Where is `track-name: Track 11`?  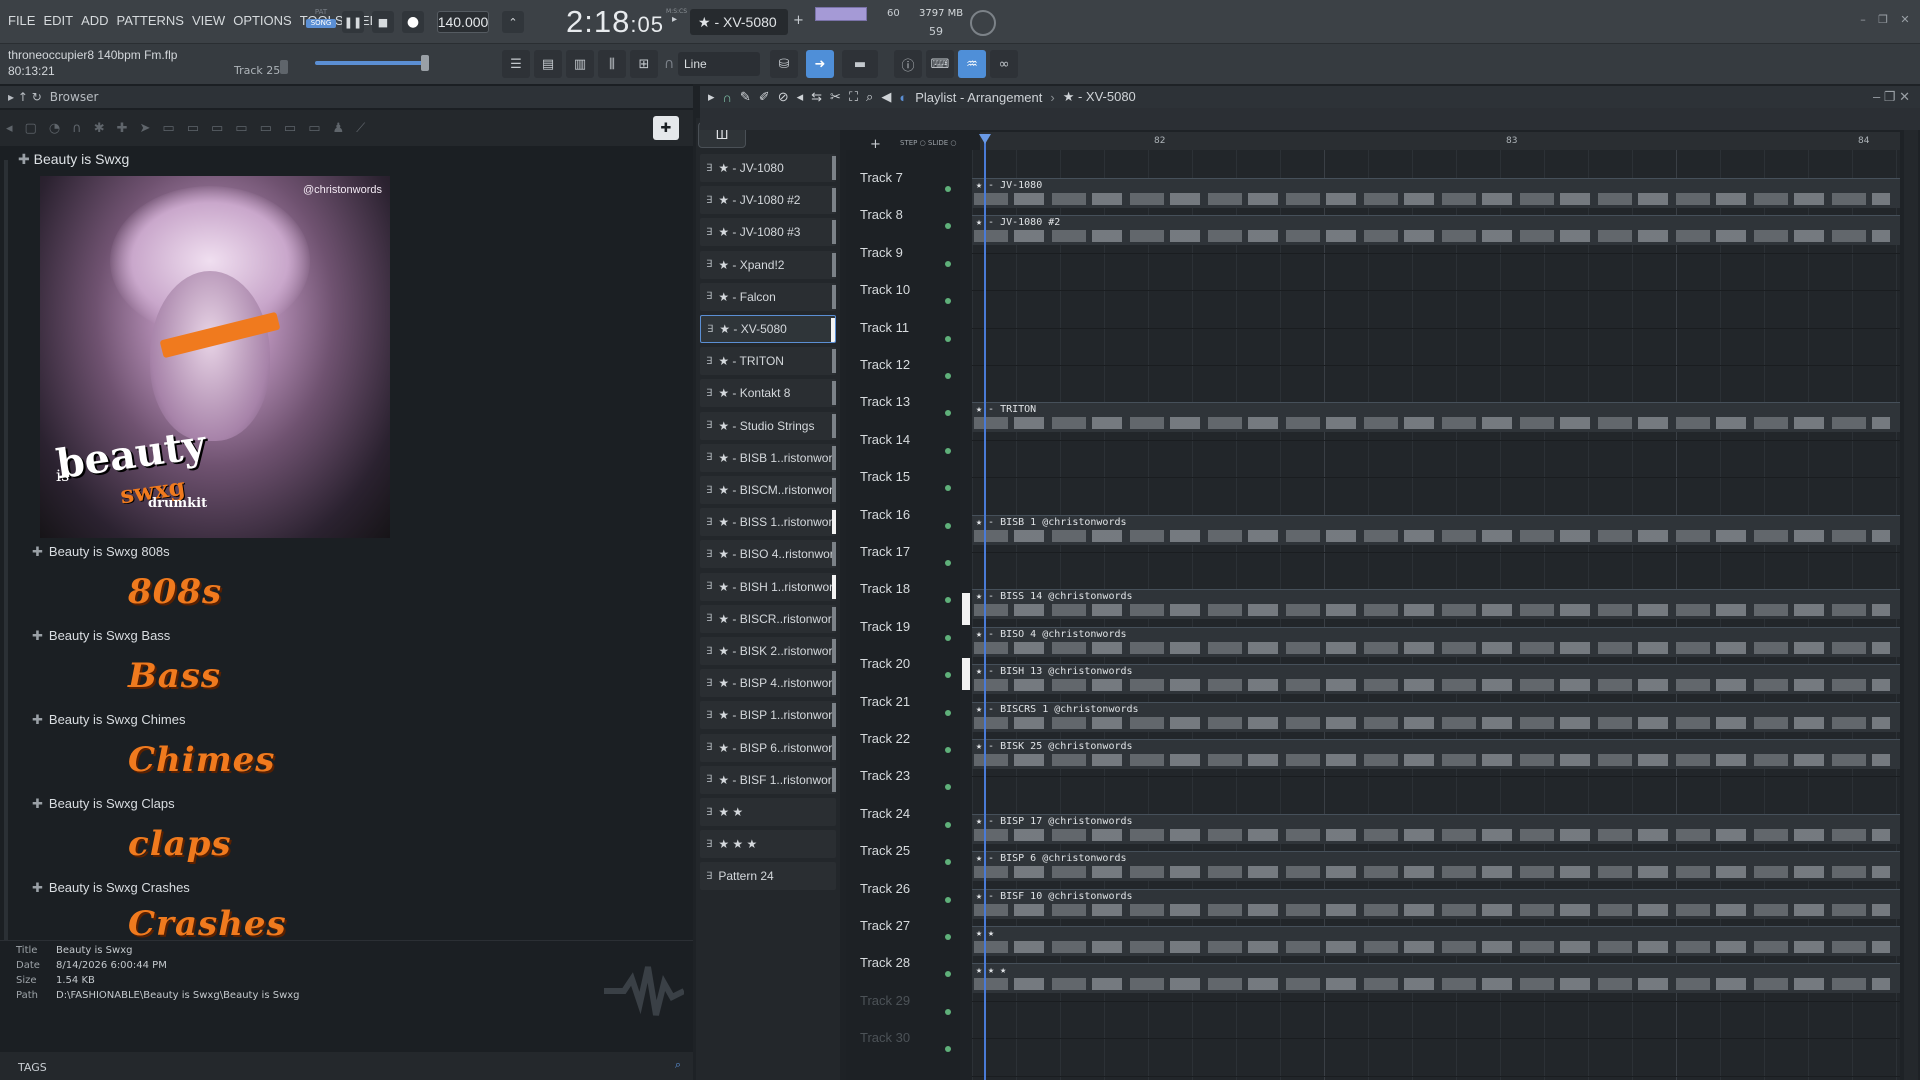 track-name: Track 11 is located at coordinates (884, 327).